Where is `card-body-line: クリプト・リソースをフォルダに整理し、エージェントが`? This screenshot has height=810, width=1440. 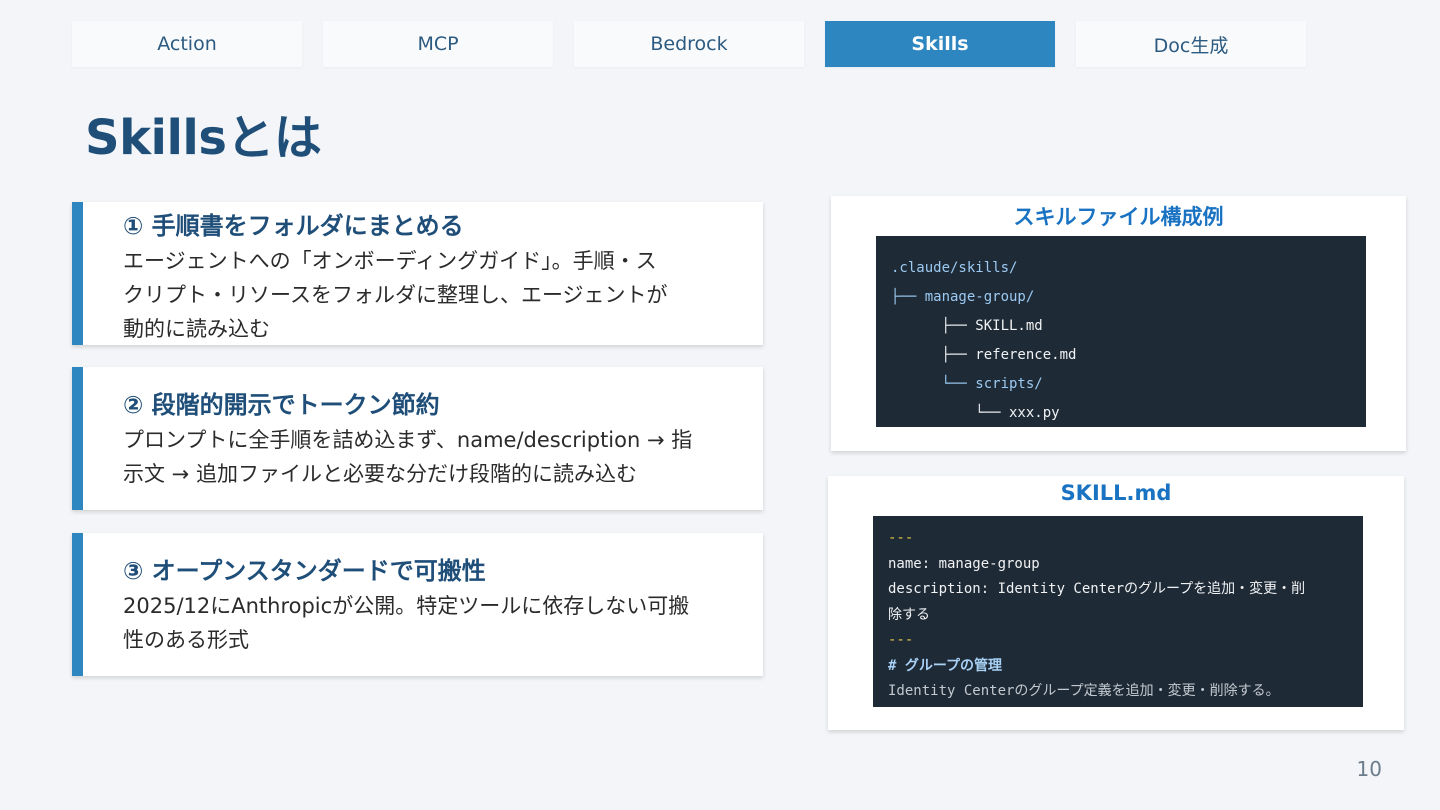 card-body-line: クリプト・リソースをフォルダに整理し、エージェントが is located at coordinates (395, 295).